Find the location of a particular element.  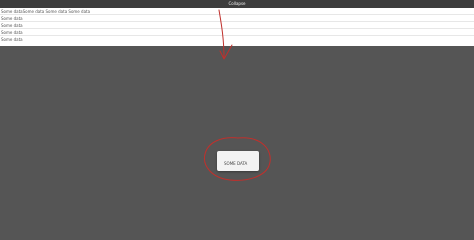

annotation-arrowhead is located at coordinates (226, 52).